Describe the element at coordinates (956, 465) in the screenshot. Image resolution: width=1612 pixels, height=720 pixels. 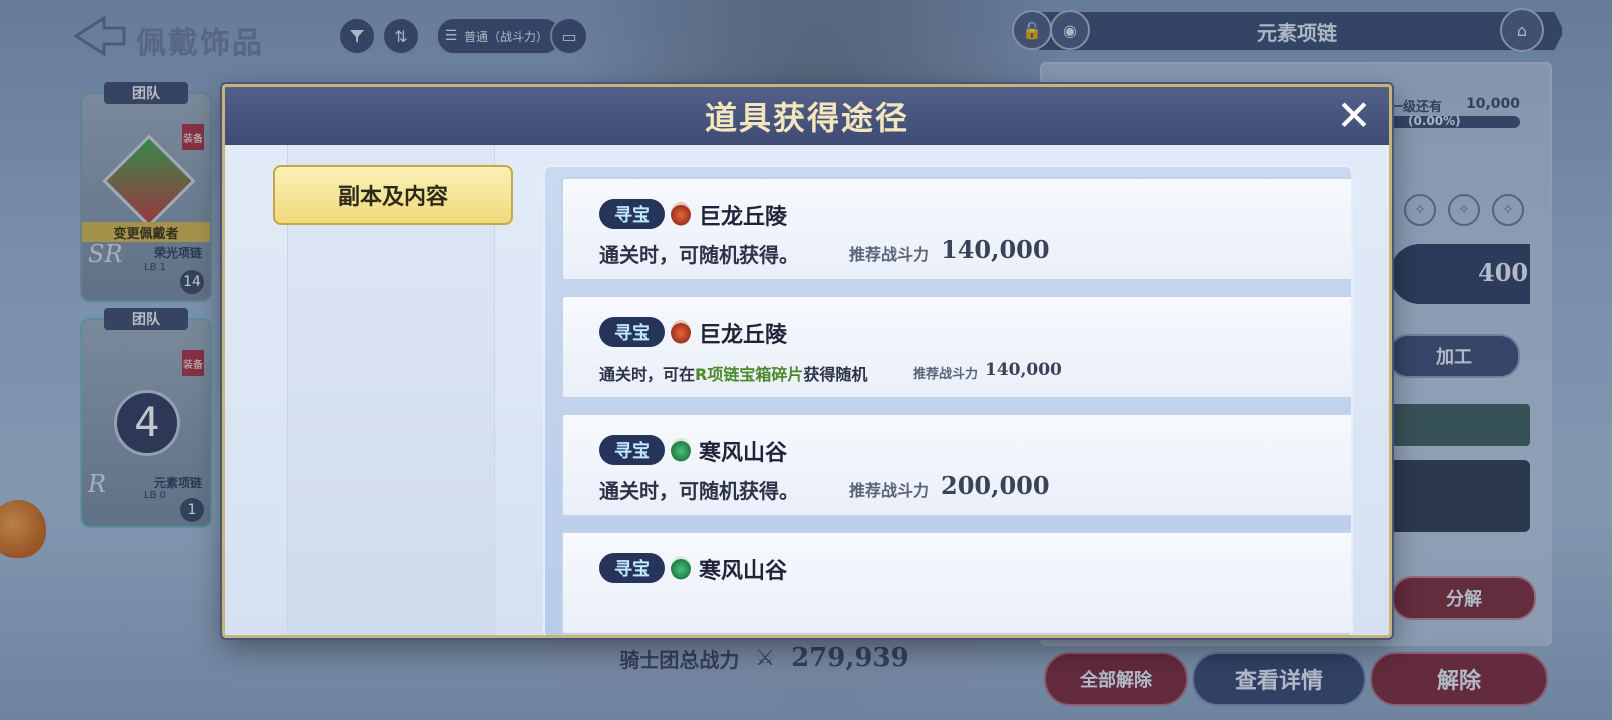
I see `acquisition-entry: 寻宝 寒风山谷 通关时，可随机获得。 推荐战斗力 200,000` at that location.